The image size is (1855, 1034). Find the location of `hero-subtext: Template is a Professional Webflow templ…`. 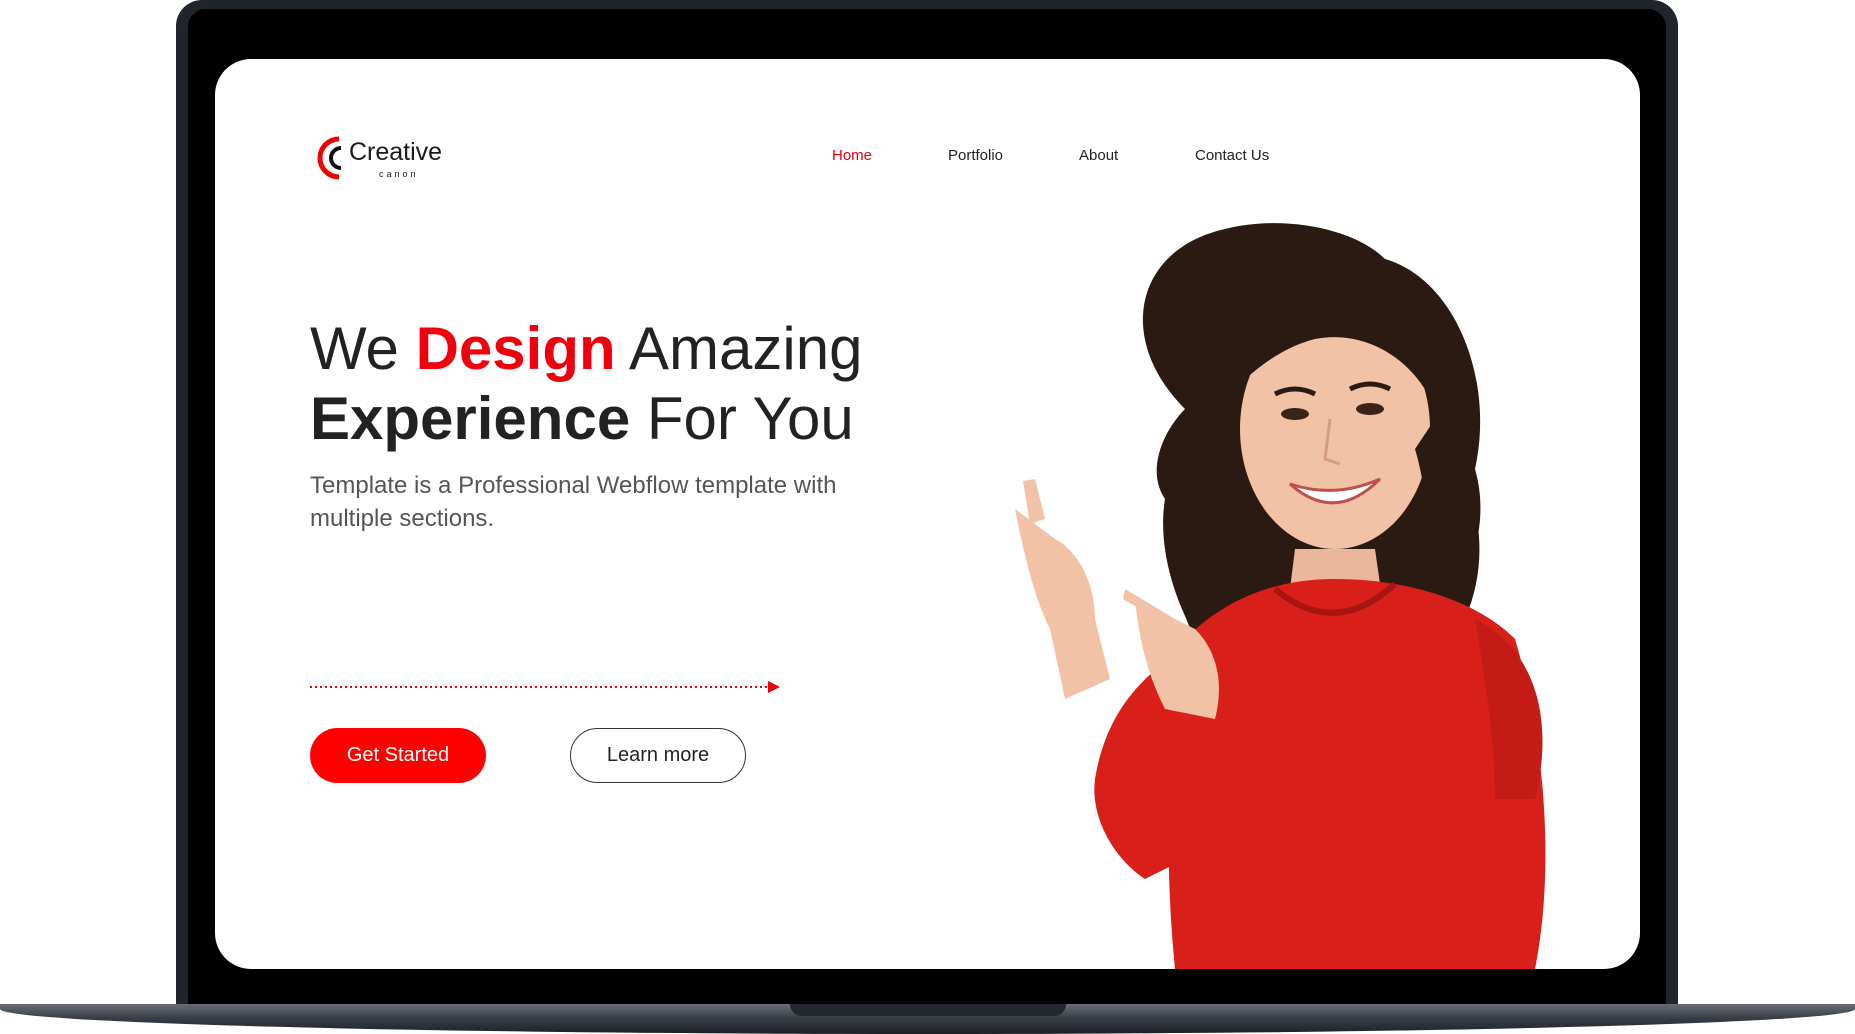

hero-subtext: Template is a Professional Webflow templ… is located at coordinates (573, 502).